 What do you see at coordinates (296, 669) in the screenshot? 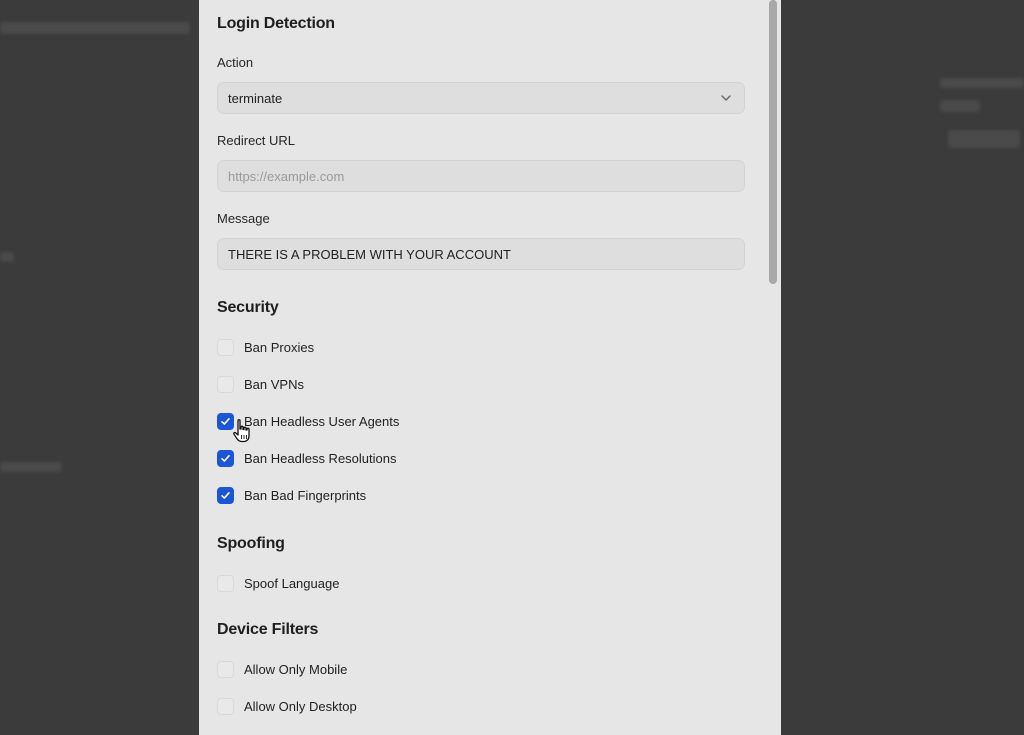
I see `allow-only-mobile-label: Allow Only Mobile` at bounding box center [296, 669].